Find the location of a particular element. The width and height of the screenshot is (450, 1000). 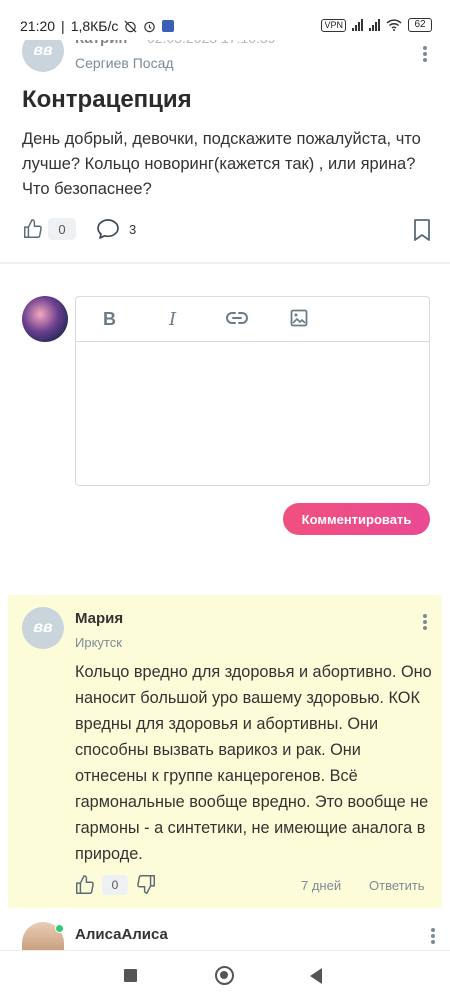

vpn-badge: VPN is located at coordinates (333, 25).